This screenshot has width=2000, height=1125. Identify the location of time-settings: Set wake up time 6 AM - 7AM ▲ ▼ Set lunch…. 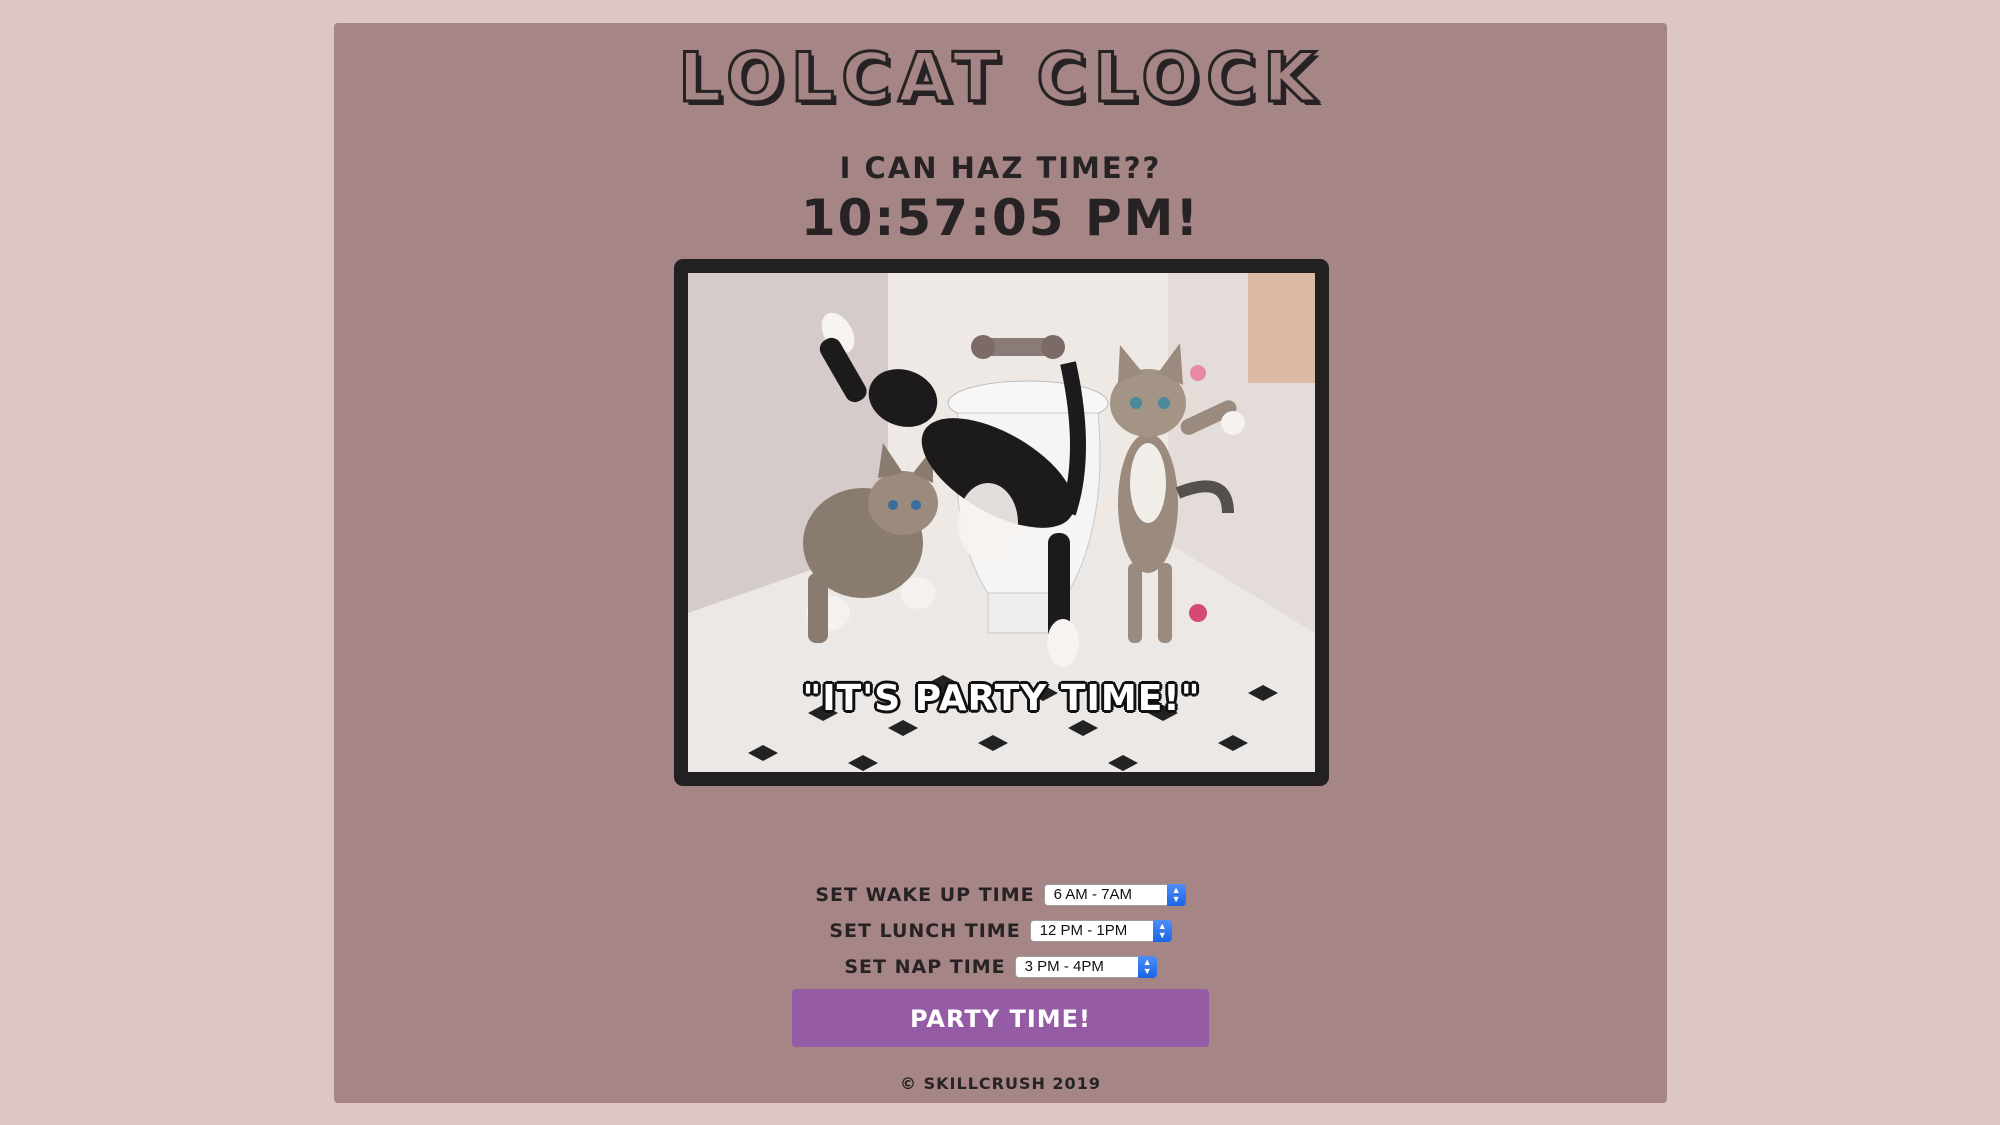
(1000, 931).